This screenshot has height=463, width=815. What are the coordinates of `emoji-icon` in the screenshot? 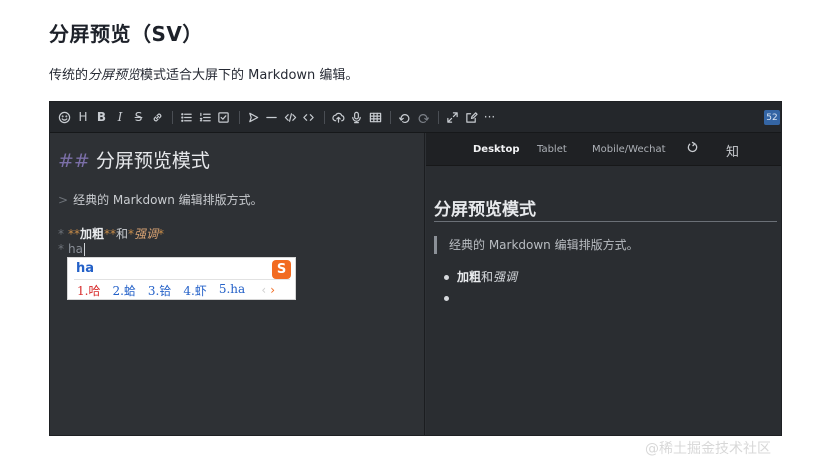 It's located at (64, 117).